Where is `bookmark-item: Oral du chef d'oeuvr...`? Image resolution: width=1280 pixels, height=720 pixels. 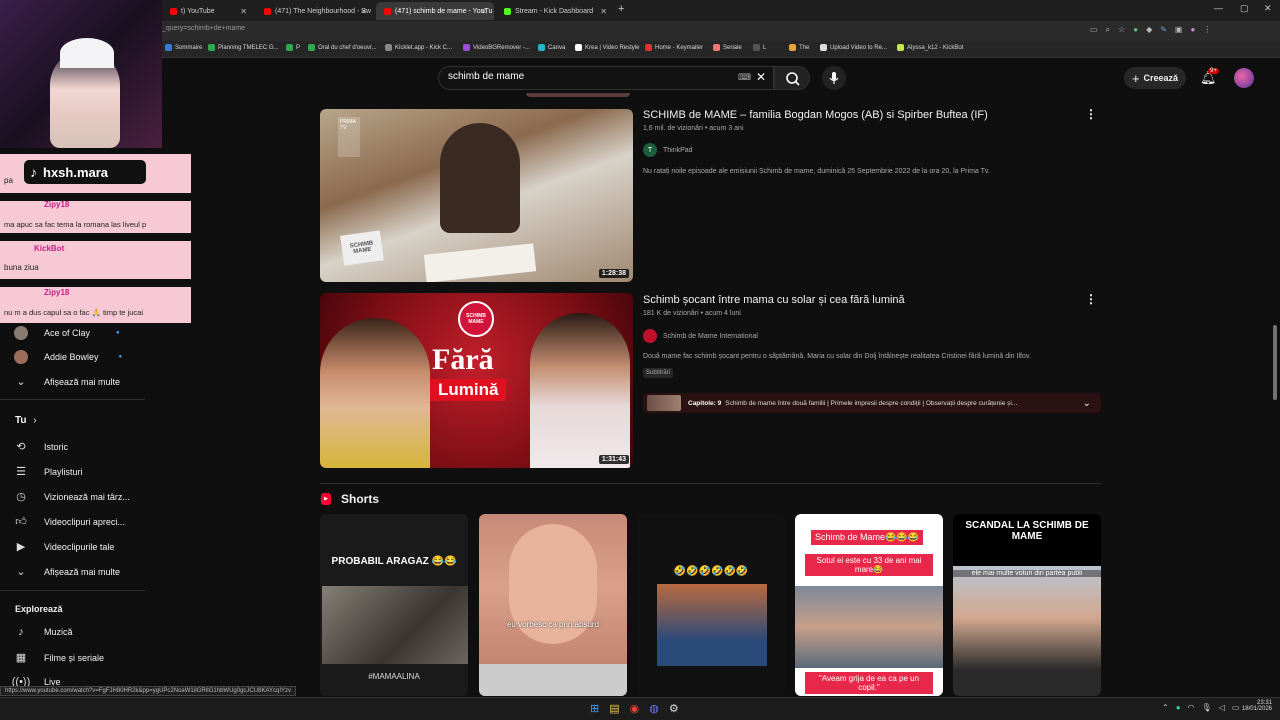
bookmark-item: Oral du chef d'oeuvr... is located at coordinates (342, 47).